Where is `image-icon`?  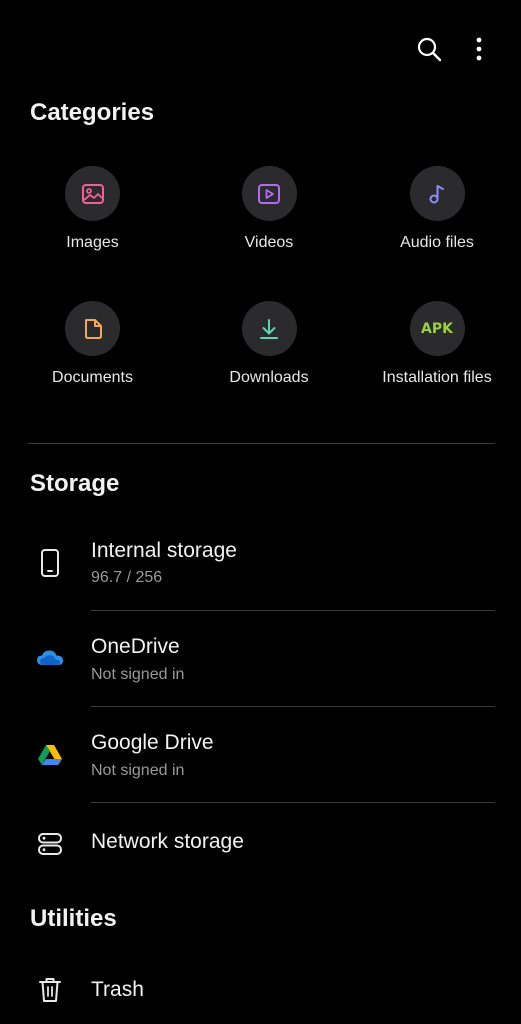
image-icon is located at coordinates (92, 193).